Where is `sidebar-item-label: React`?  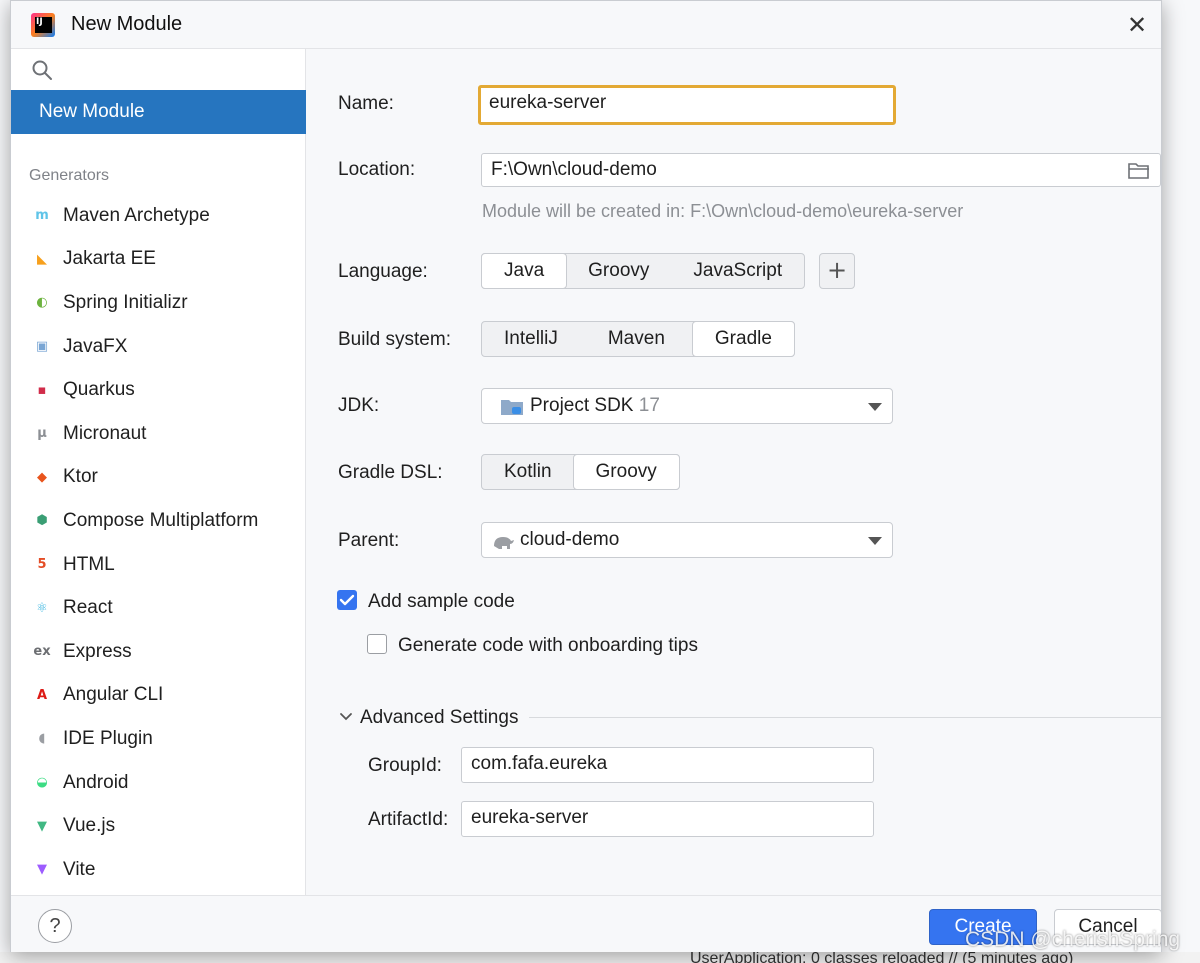
sidebar-item-label: React is located at coordinates (88, 608).